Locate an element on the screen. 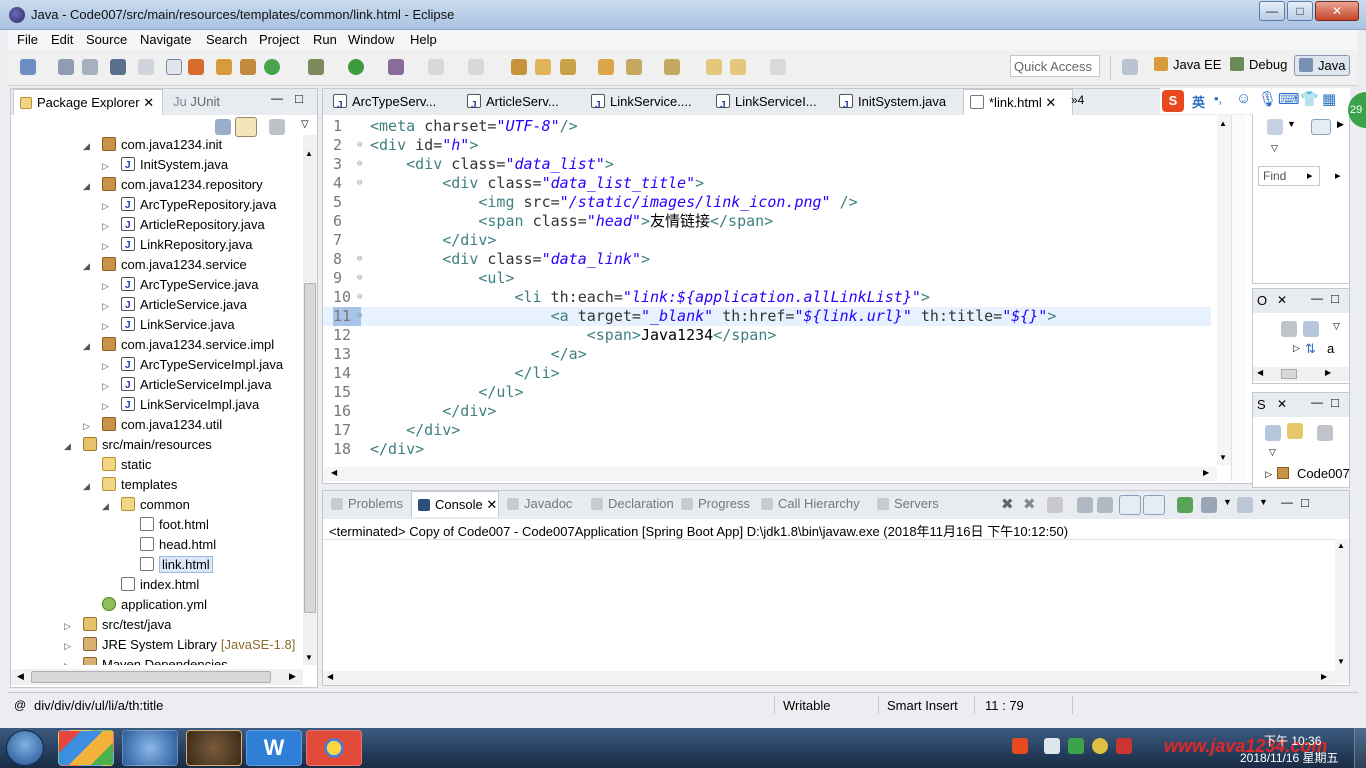 This screenshot has width=1366, height=768. show-stdout-icon is located at coordinates (1130, 505).